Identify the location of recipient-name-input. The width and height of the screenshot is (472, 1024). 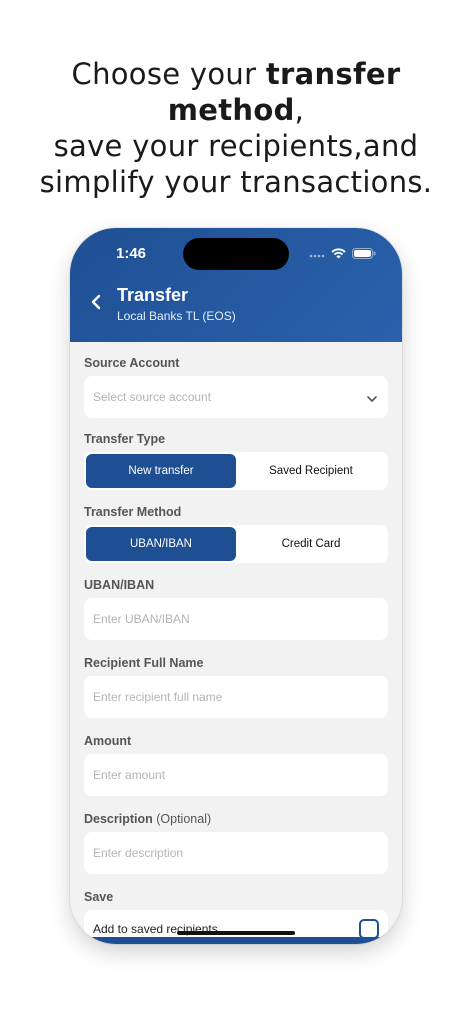
(236, 697).